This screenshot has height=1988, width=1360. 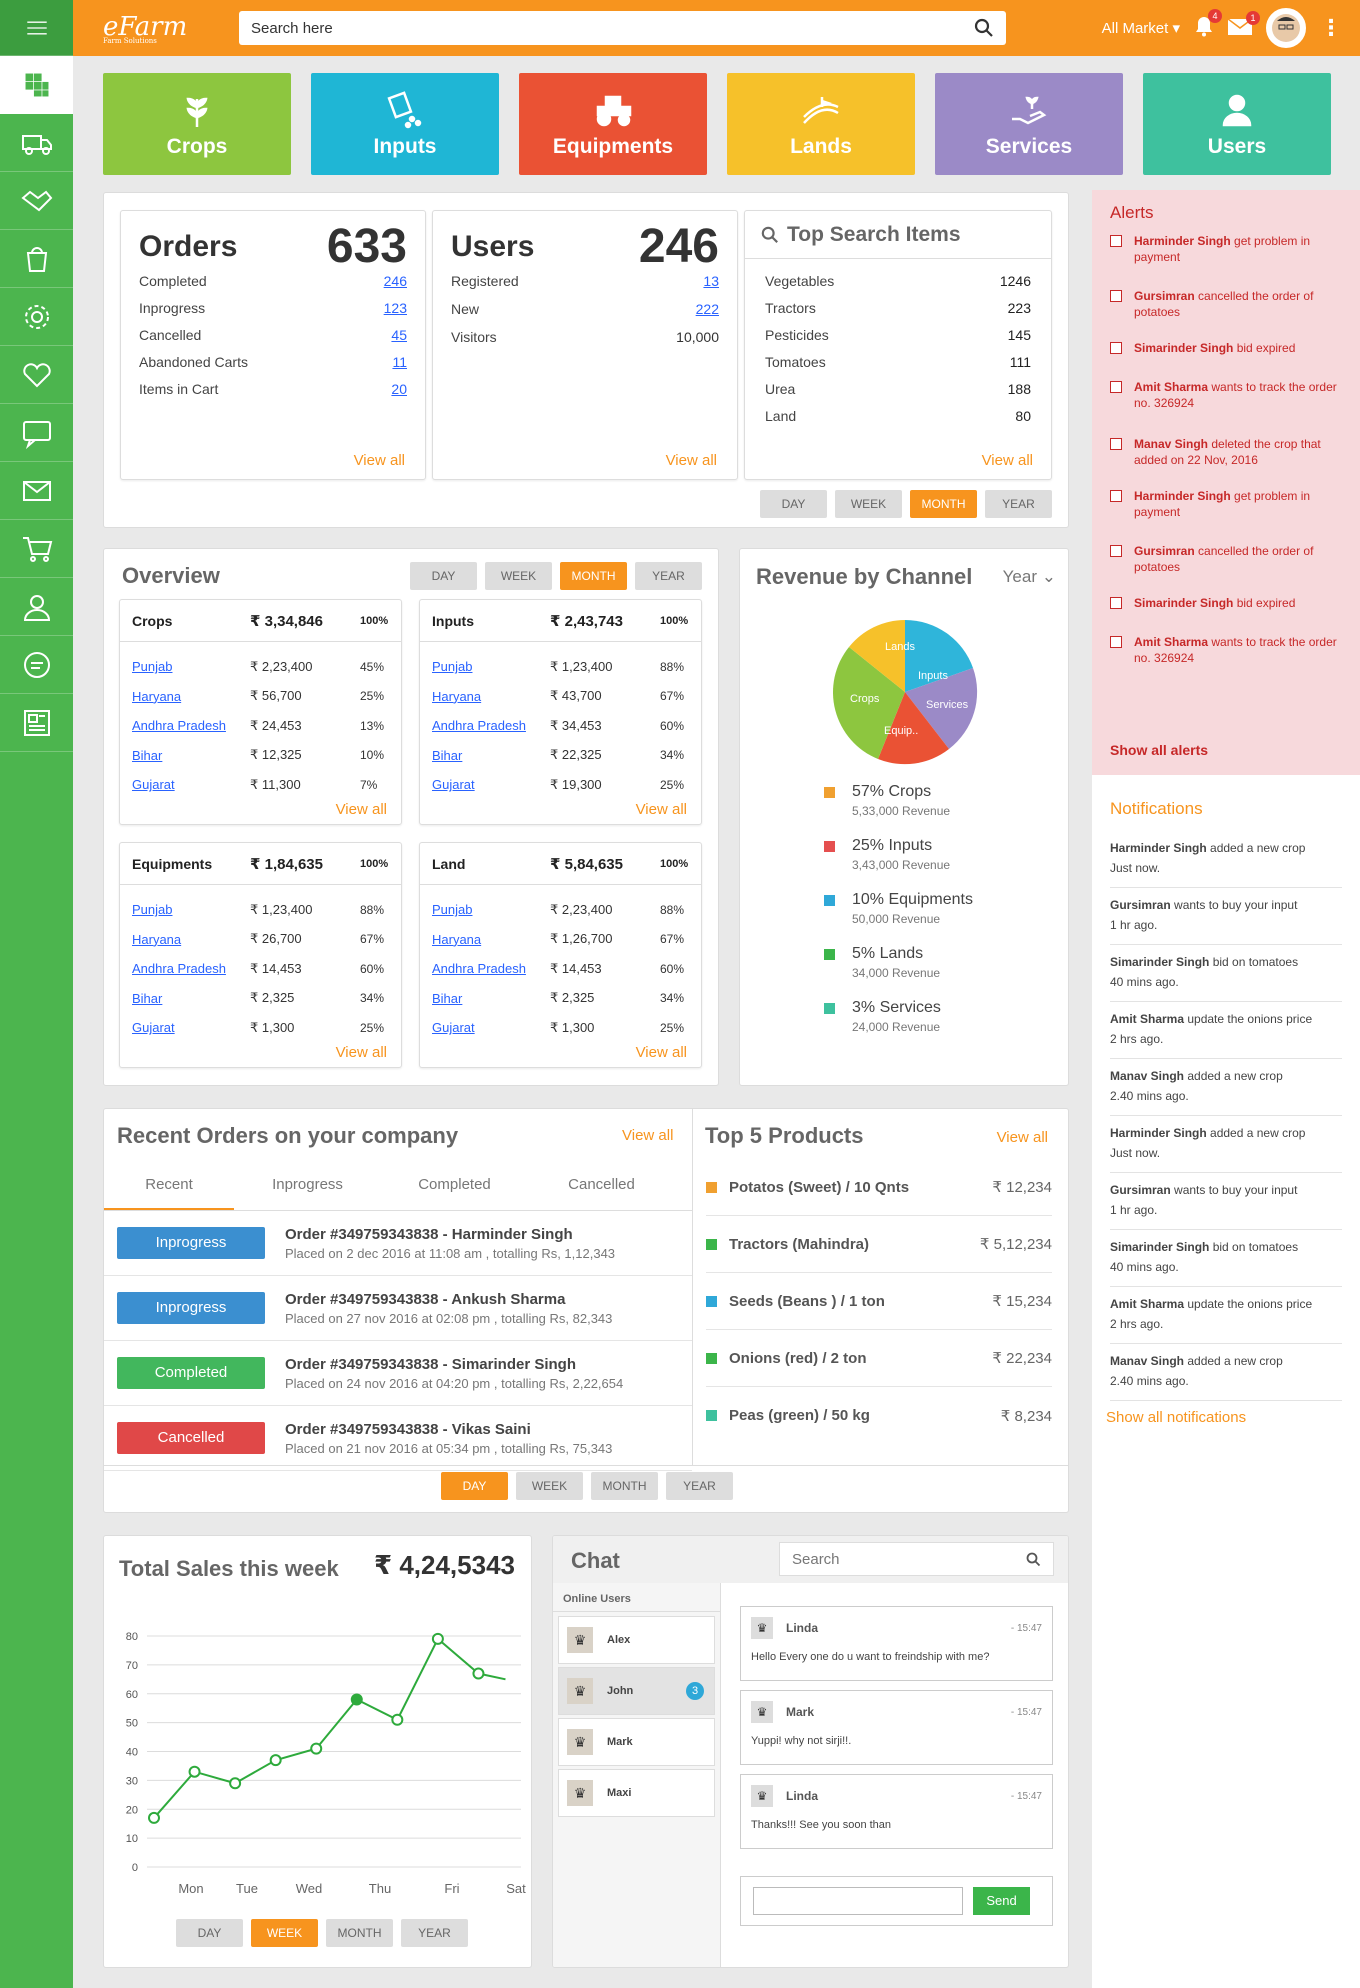 What do you see at coordinates (395, 308) in the screenshot?
I see `orders-row-value: 123` at bounding box center [395, 308].